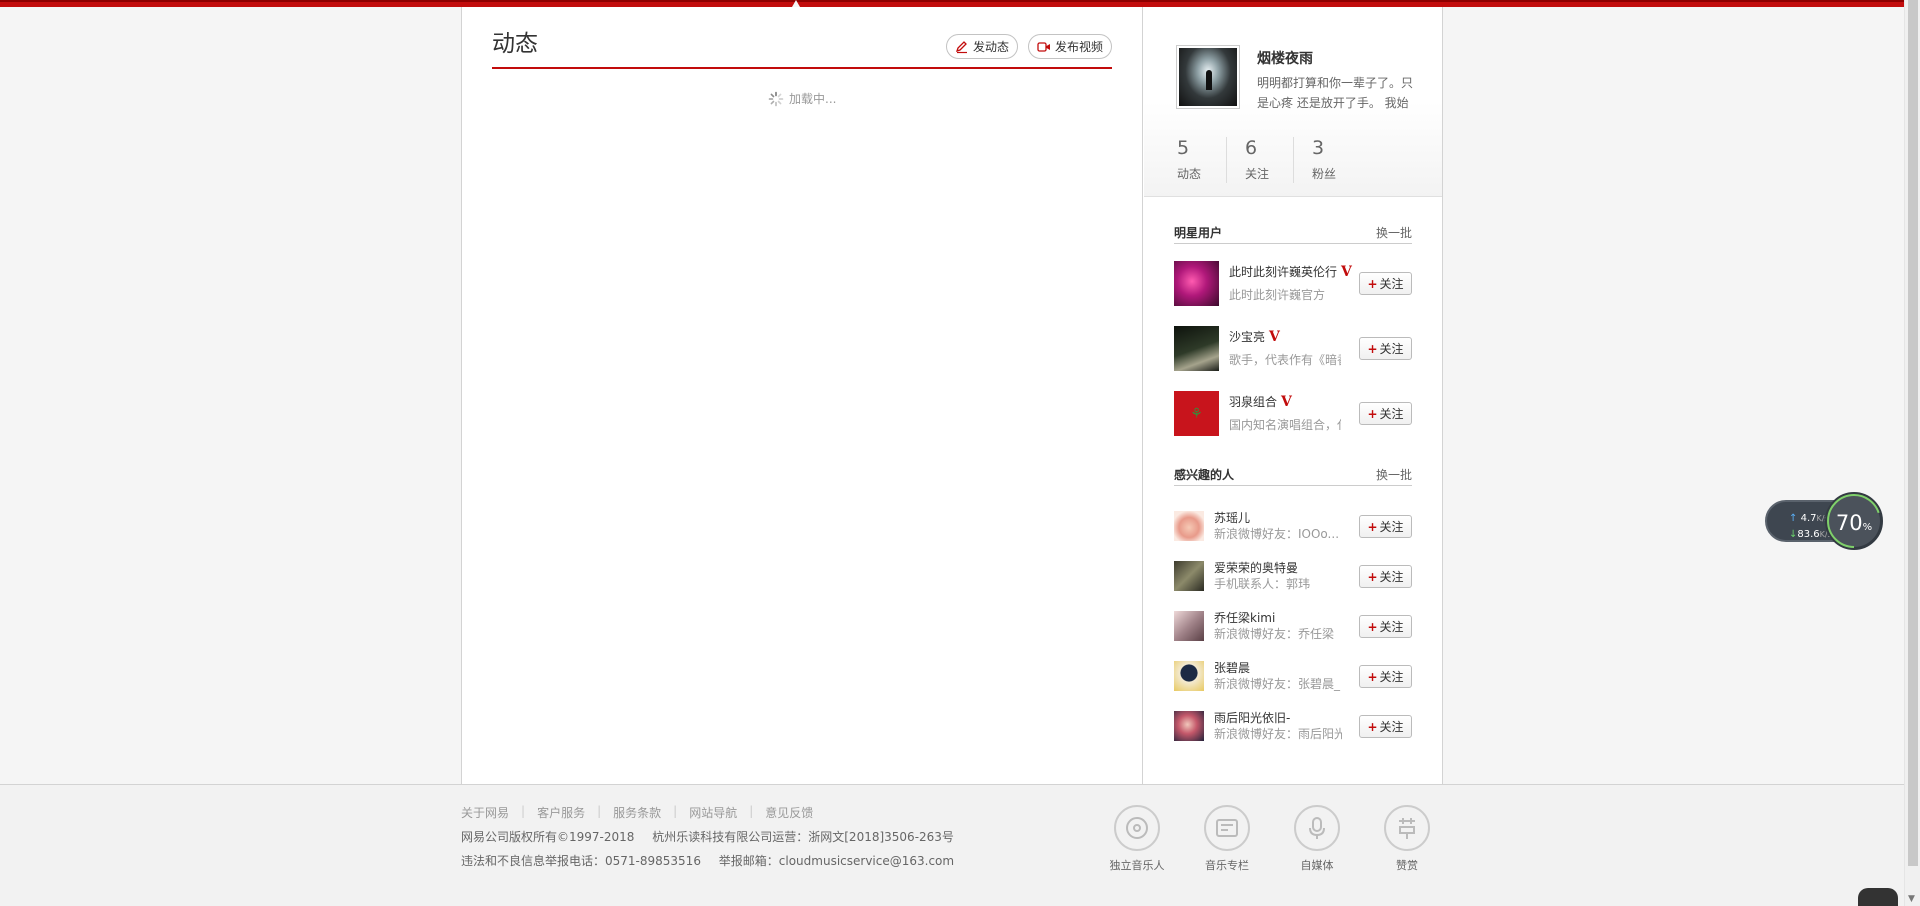  Describe the element at coordinates (1913, 433) in the screenshot. I see `scrollbar-thumb` at that location.